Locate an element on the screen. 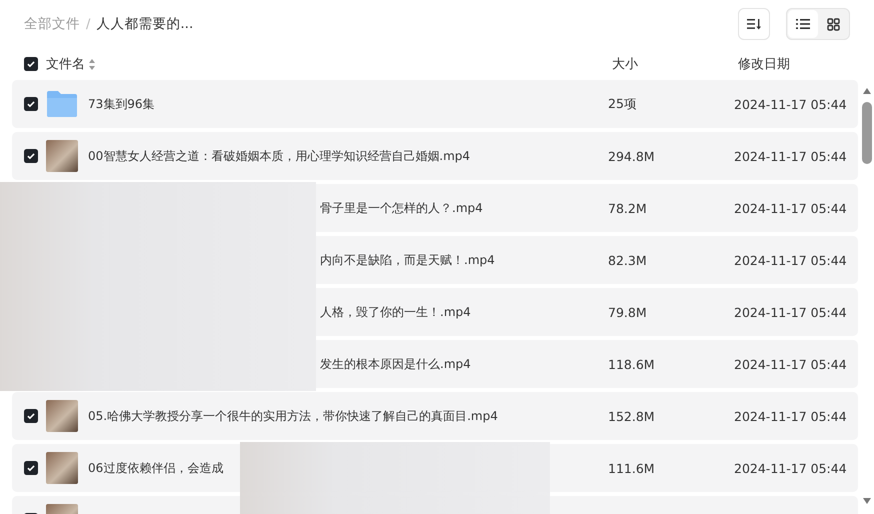  file-size: 25项 is located at coordinates (622, 104).